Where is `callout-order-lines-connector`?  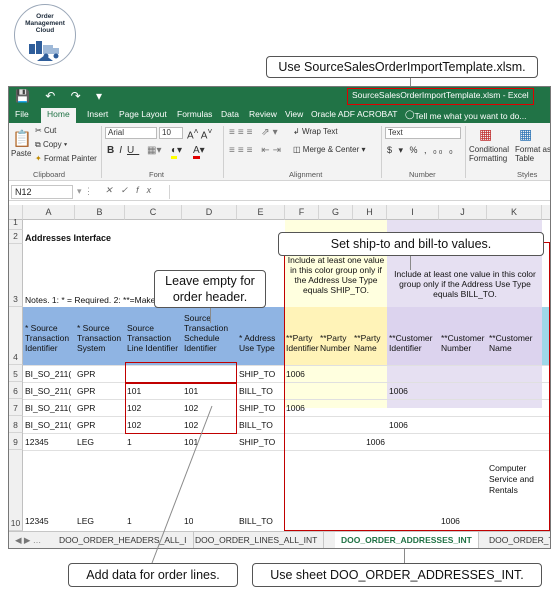 callout-order-lines-connector is located at coordinates (182, 484).